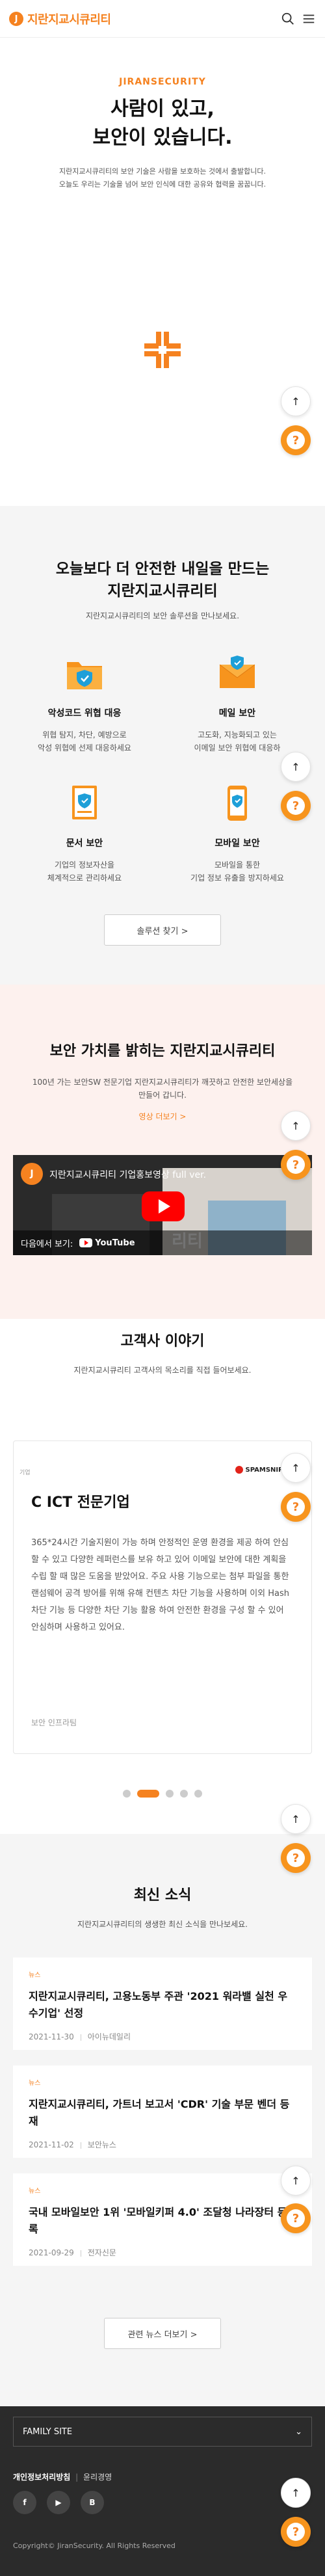  Describe the element at coordinates (84, 803) in the screenshot. I see `document-shield-icon` at that location.